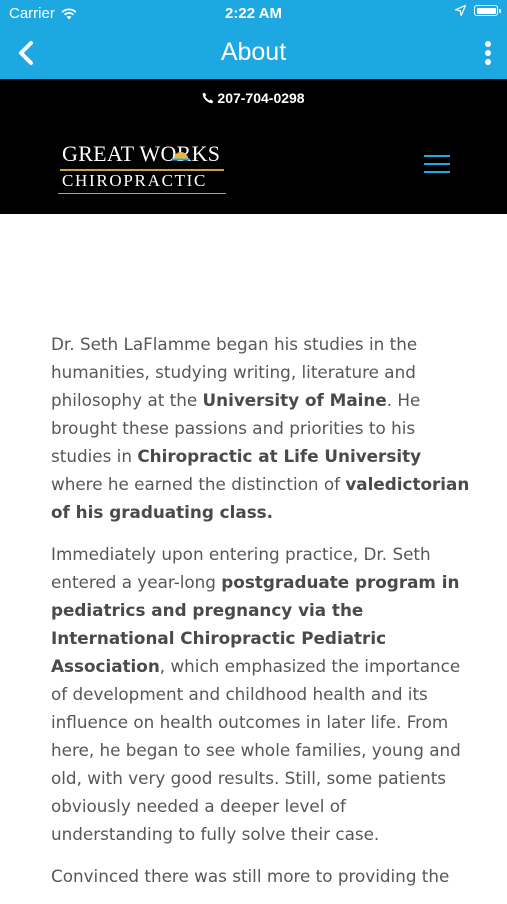 The width and height of the screenshot is (507, 904). I want to click on nav-bar: About, so click(253, 53).